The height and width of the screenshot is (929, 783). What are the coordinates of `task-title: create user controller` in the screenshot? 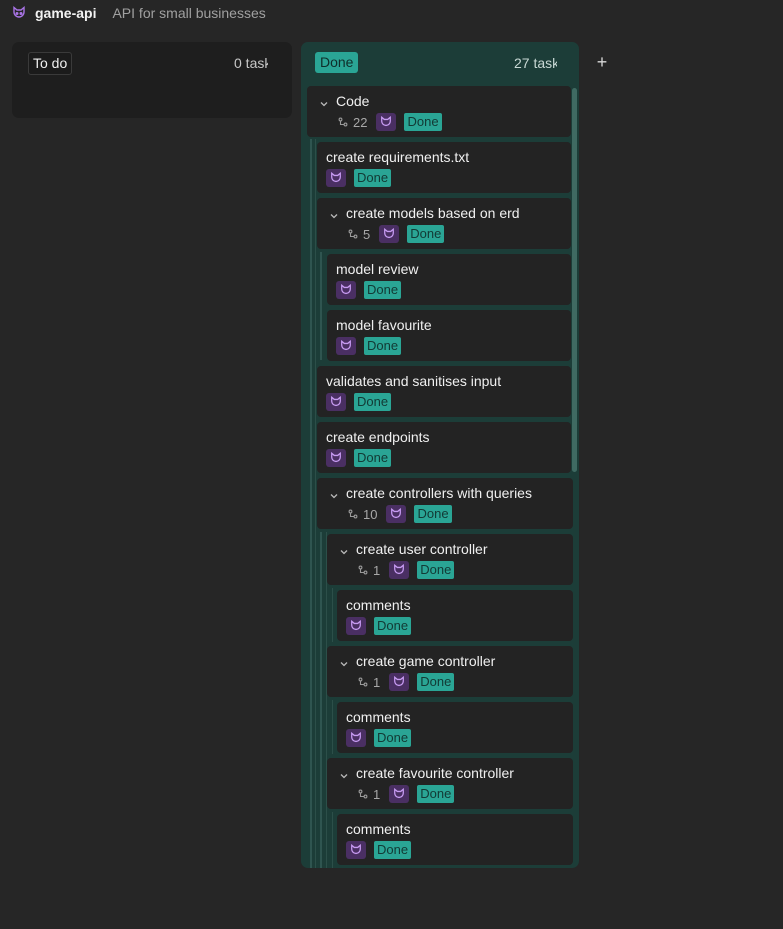 It's located at (422, 549).